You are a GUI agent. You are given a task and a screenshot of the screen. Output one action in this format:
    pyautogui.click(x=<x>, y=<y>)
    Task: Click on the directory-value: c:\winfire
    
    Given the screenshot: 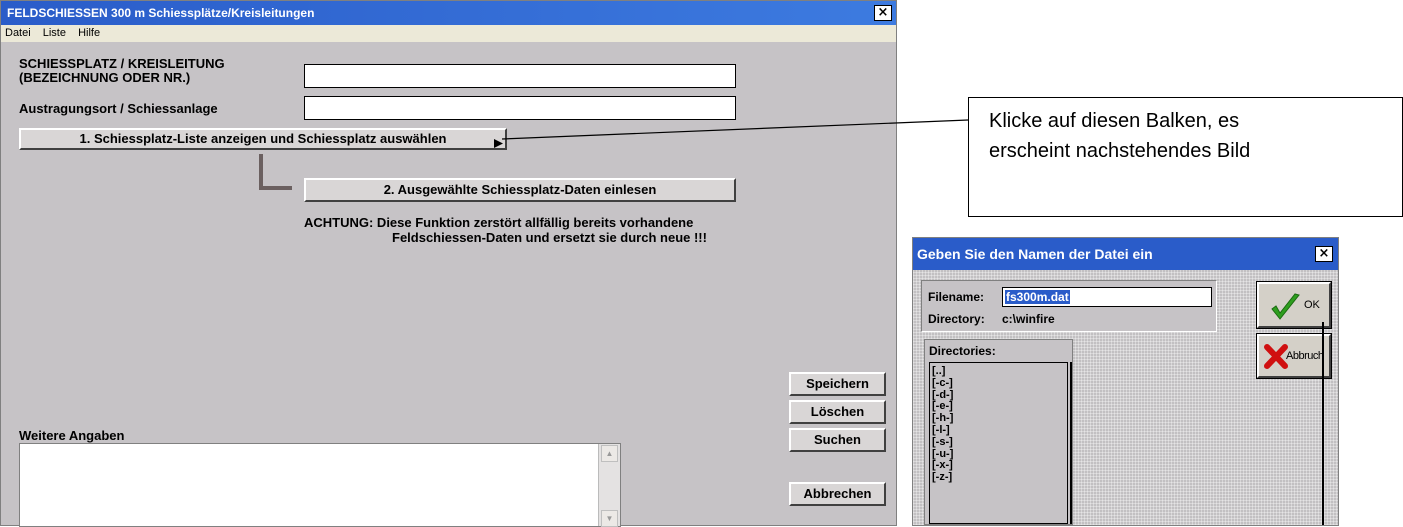 What is the action you would take?
    pyautogui.click(x=1028, y=319)
    